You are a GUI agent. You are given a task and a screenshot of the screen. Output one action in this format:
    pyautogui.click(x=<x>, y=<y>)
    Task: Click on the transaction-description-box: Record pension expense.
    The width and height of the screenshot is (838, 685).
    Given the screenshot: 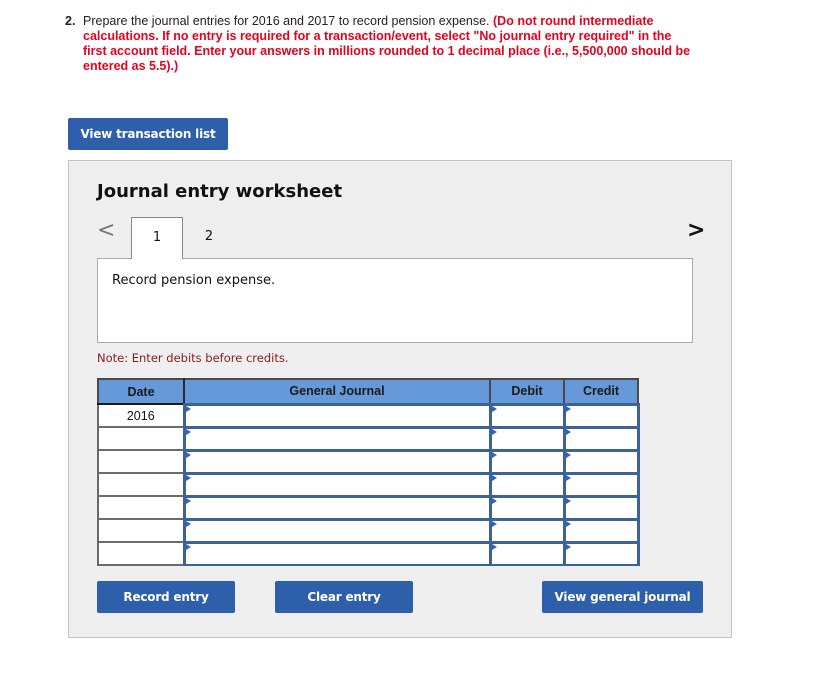 What is the action you would take?
    pyautogui.click(x=395, y=300)
    